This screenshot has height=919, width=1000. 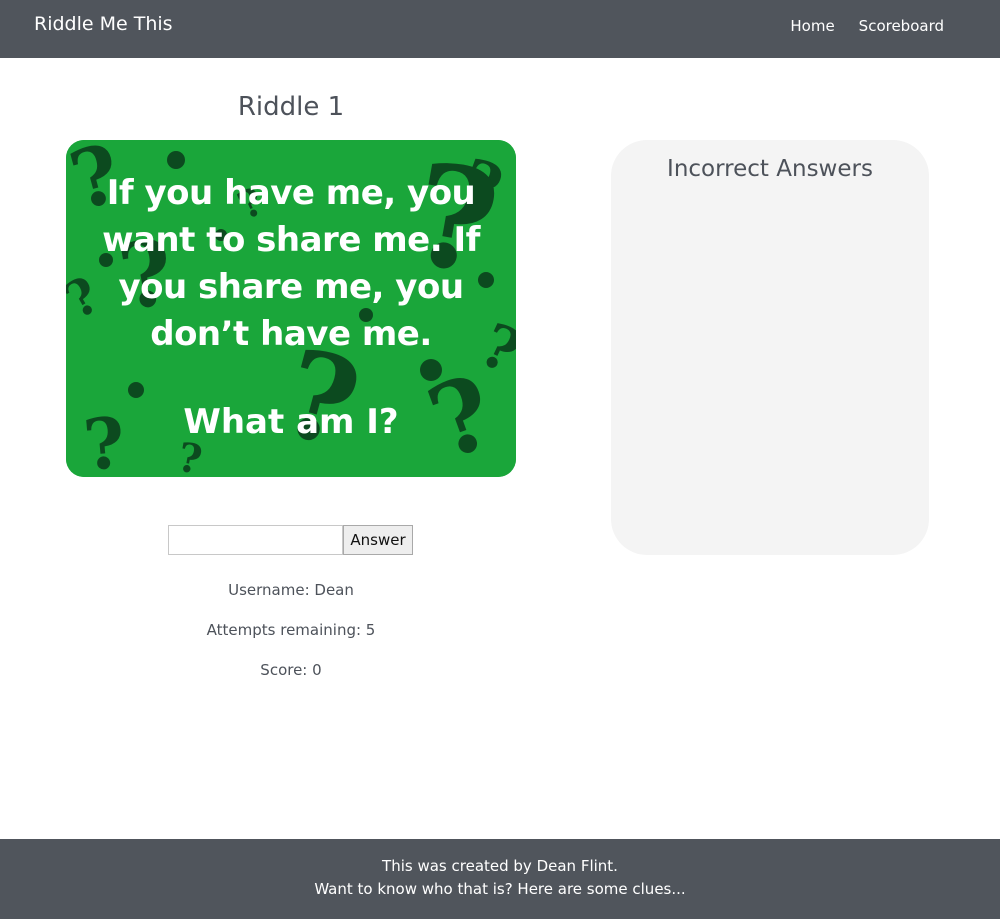 What do you see at coordinates (855, 26) in the screenshot?
I see `nav-links: Home Scoreboard` at bounding box center [855, 26].